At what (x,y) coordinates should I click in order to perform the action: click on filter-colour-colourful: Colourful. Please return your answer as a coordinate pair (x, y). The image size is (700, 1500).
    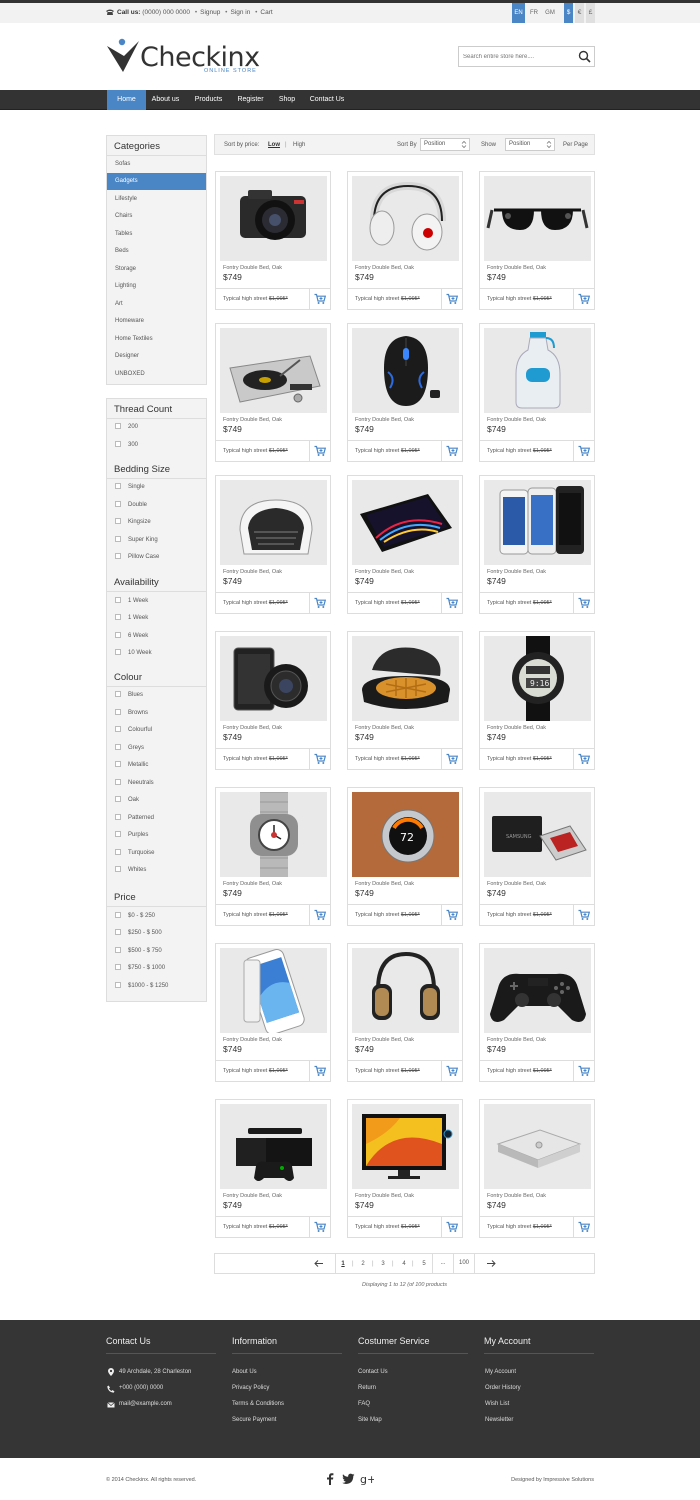
    Looking at the image, I should click on (133, 730).